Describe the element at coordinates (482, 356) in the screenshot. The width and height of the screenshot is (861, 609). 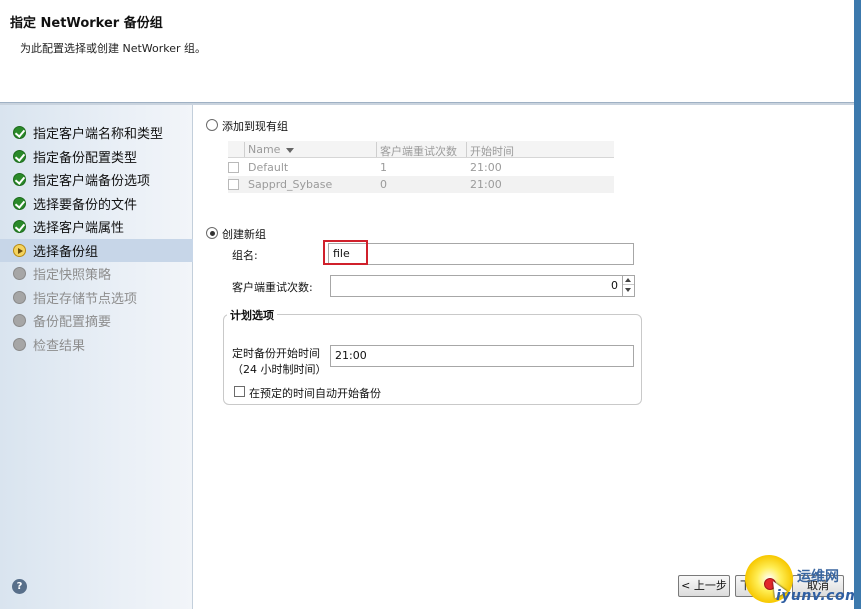
I see `start-time-input: 21:00` at that location.